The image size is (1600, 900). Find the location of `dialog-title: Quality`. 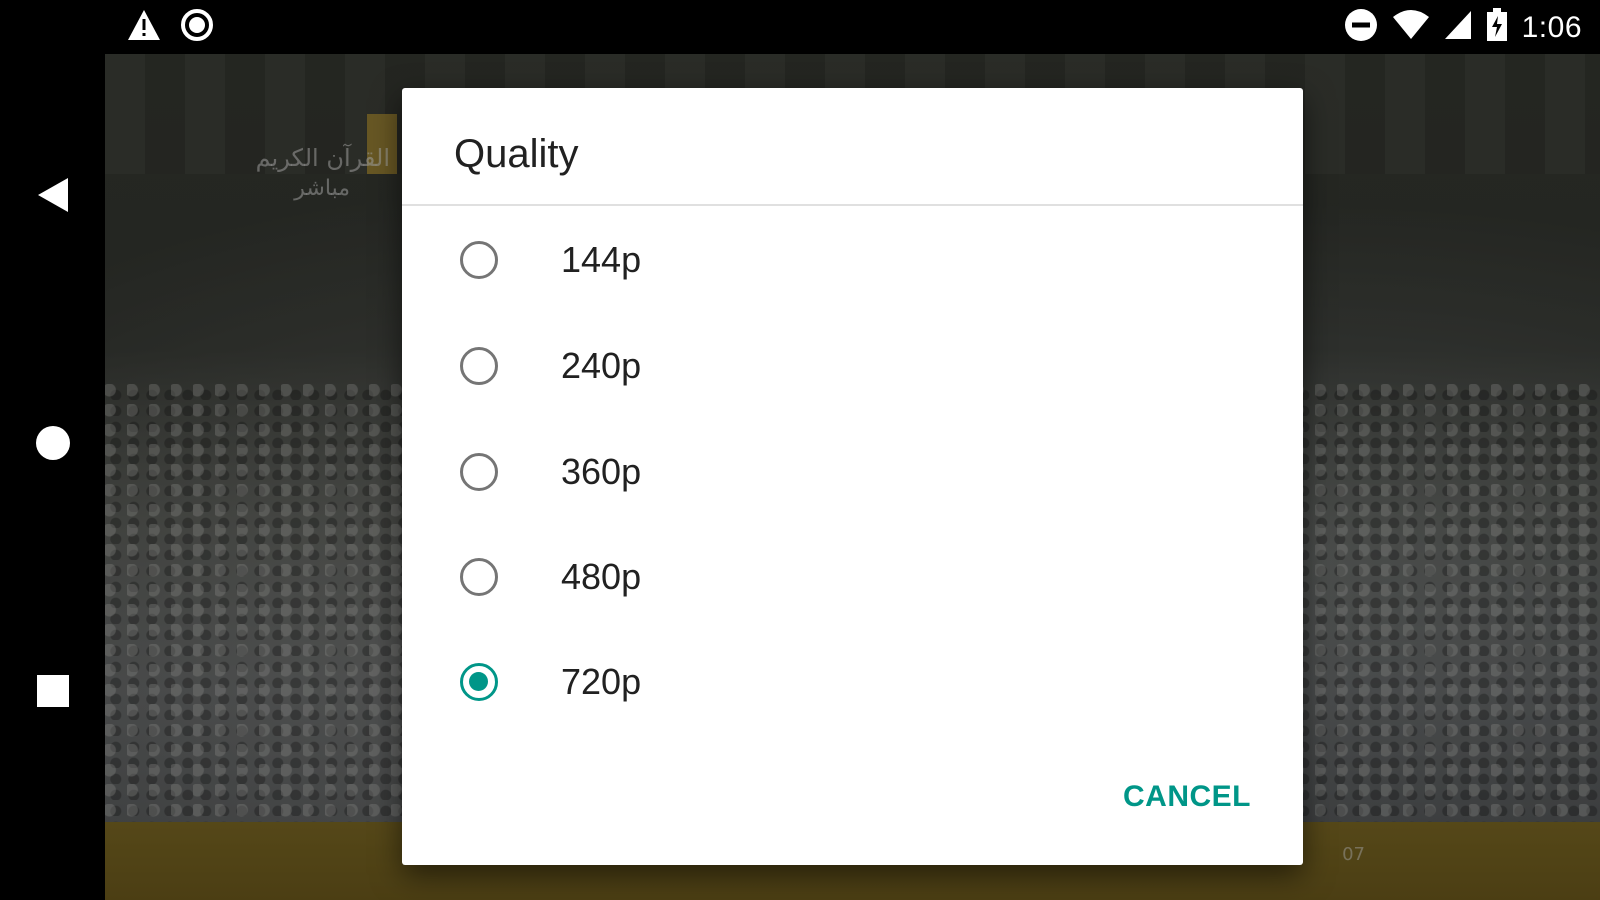

dialog-title: Quality is located at coordinates (516, 154).